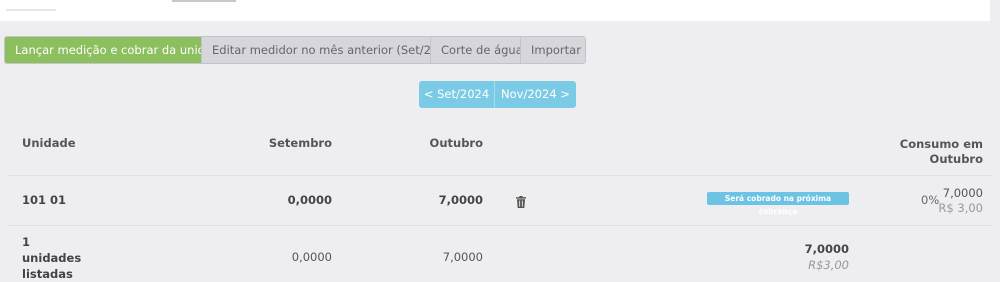 The height and width of the screenshot is (282, 1000). Describe the element at coordinates (826, 249) in the screenshot. I see `summary-total-consumption: 7,0000` at that location.